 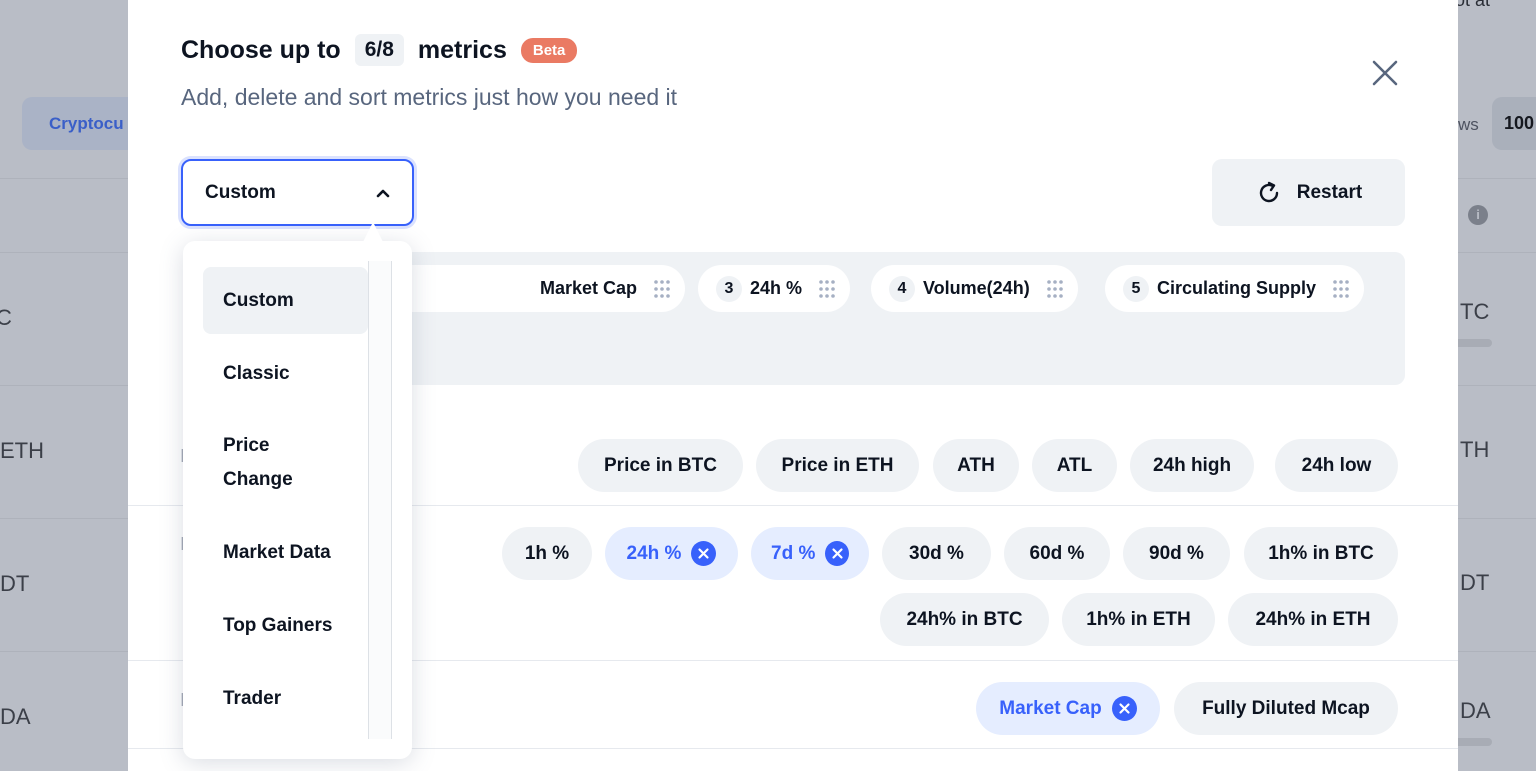 I want to click on metric-chip-7d-selected: 7d %, so click(x=810, y=553).